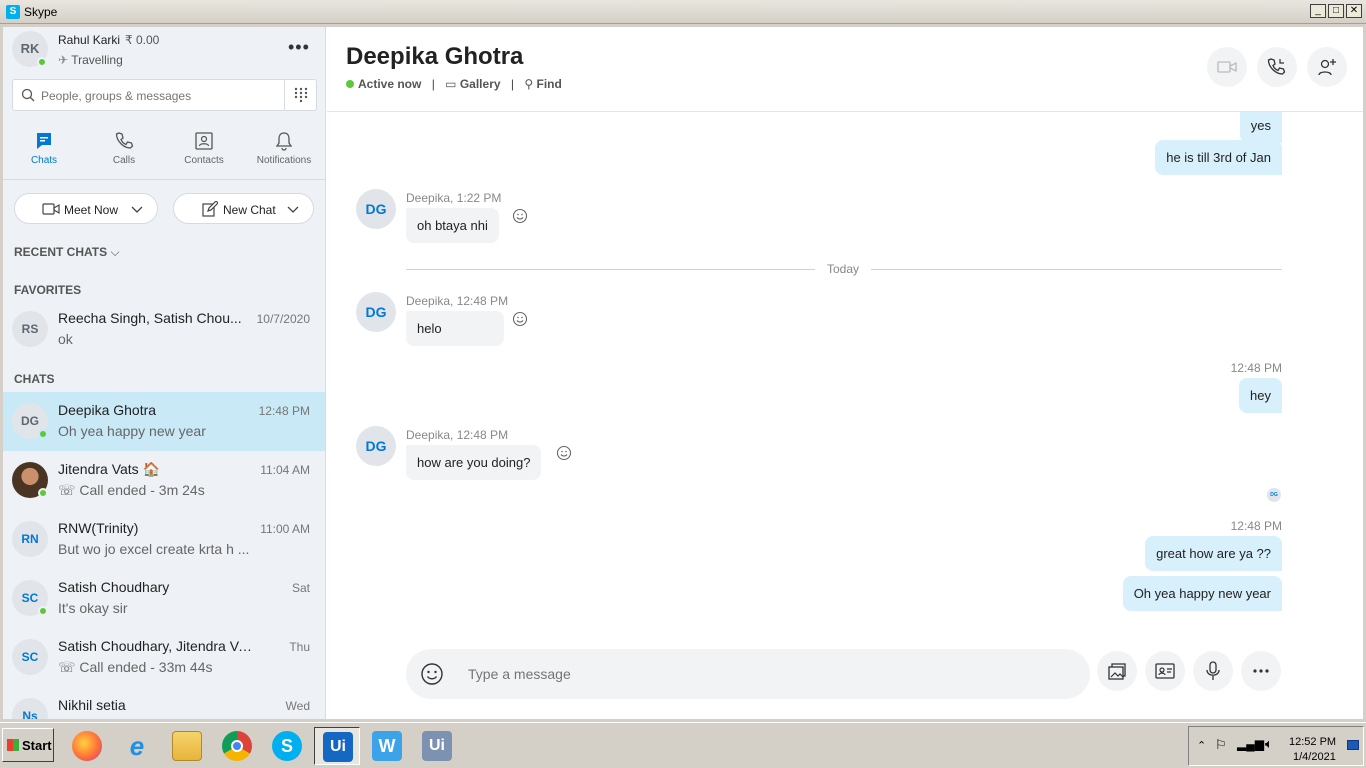  I want to click on taskbar-word: W, so click(387, 746).